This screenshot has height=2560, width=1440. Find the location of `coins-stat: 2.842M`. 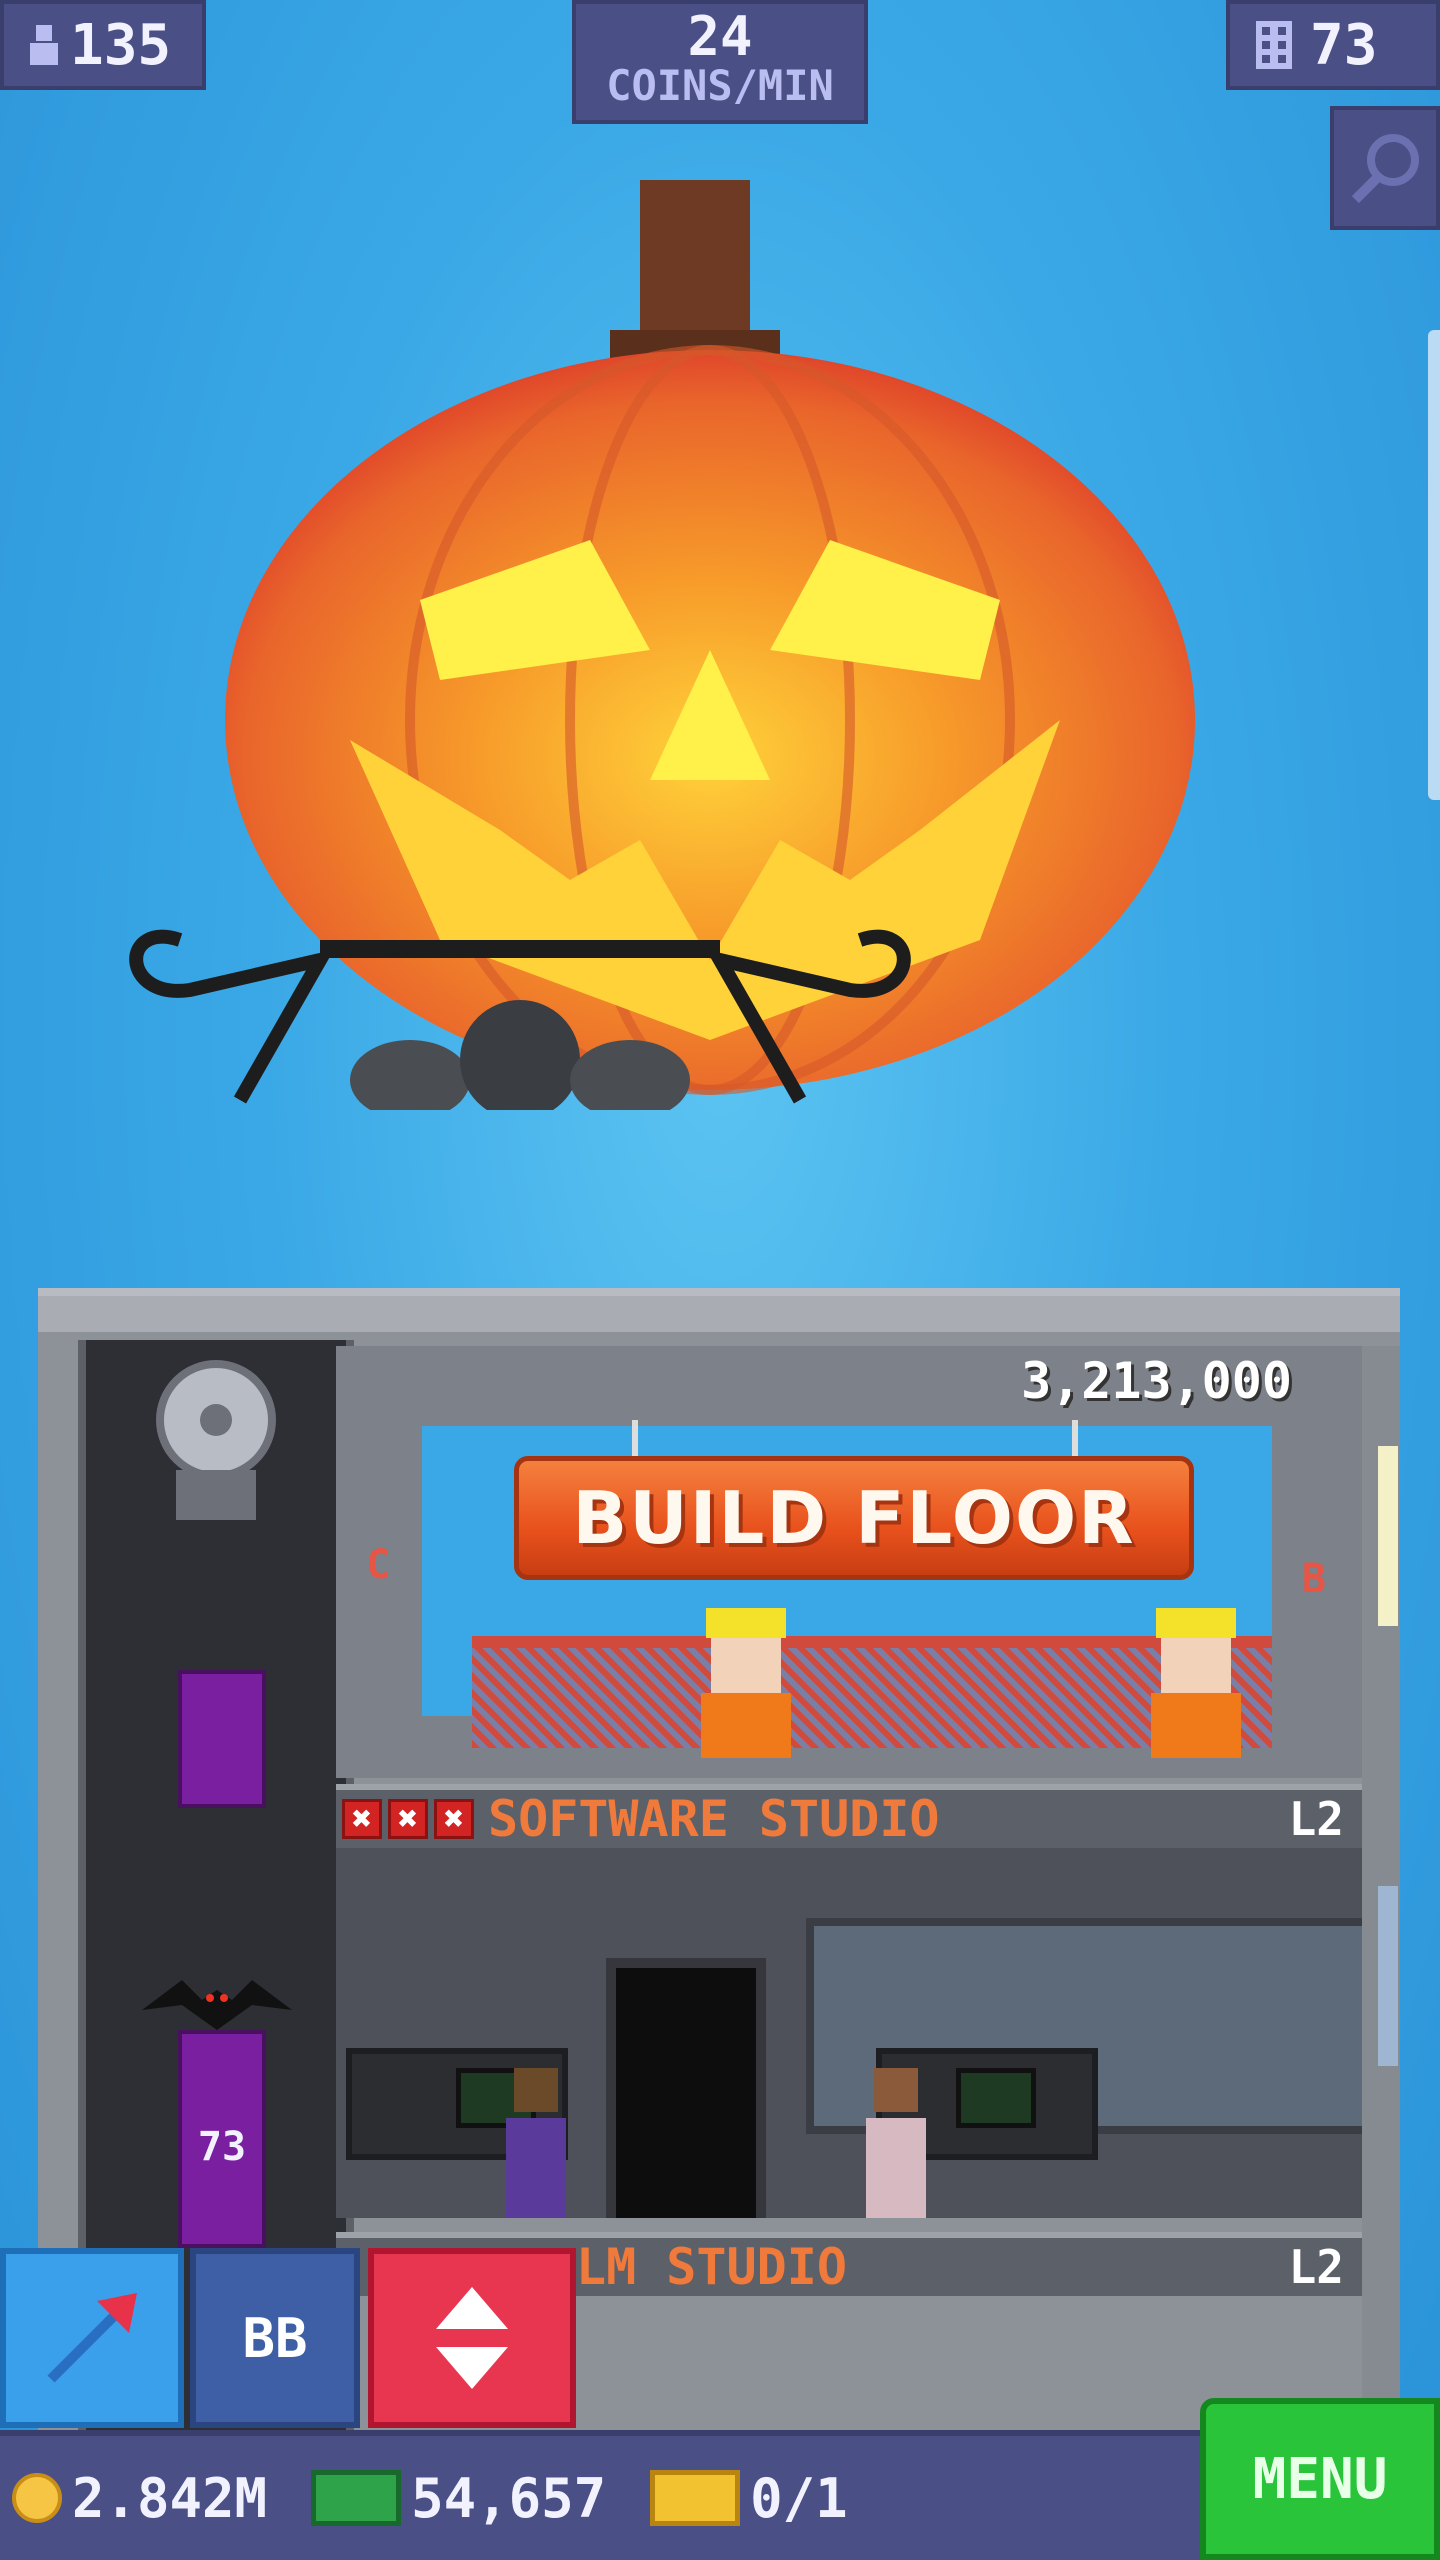

coins-stat: 2.842M is located at coordinates (139, 2498).